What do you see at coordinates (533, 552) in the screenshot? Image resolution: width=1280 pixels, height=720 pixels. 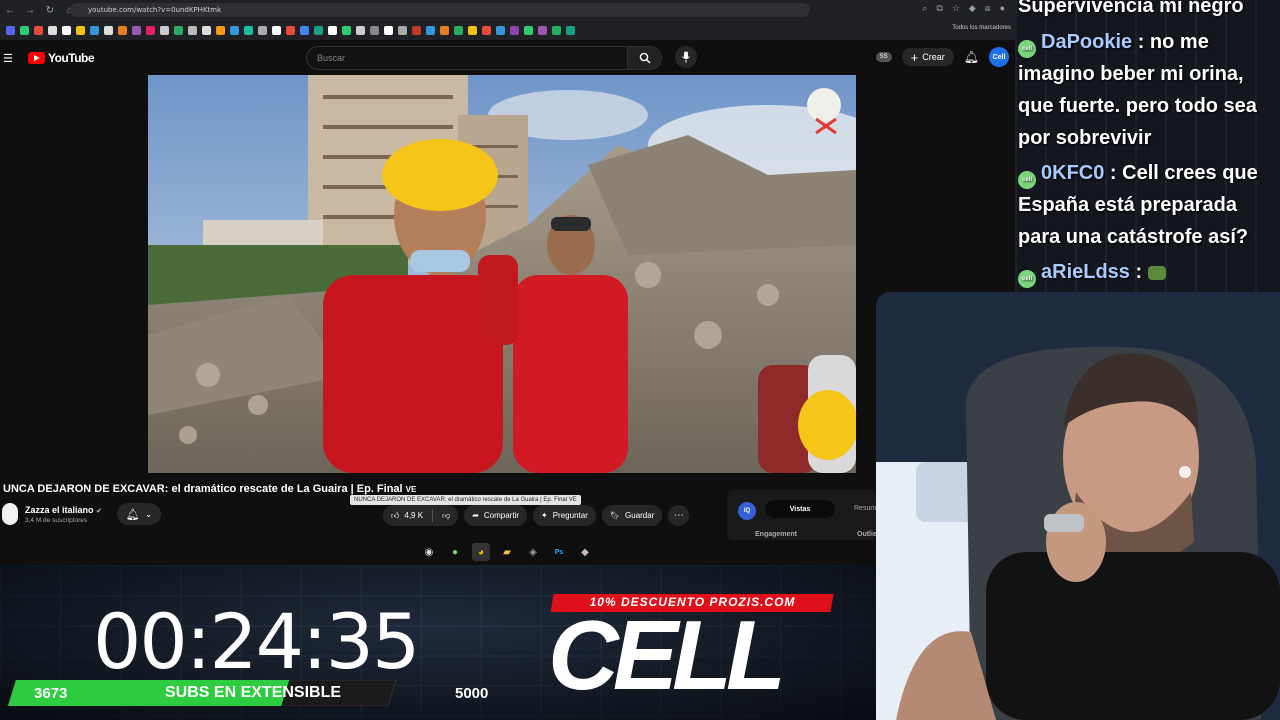 I see `app-icon: ◈` at bounding box center [533, 552].